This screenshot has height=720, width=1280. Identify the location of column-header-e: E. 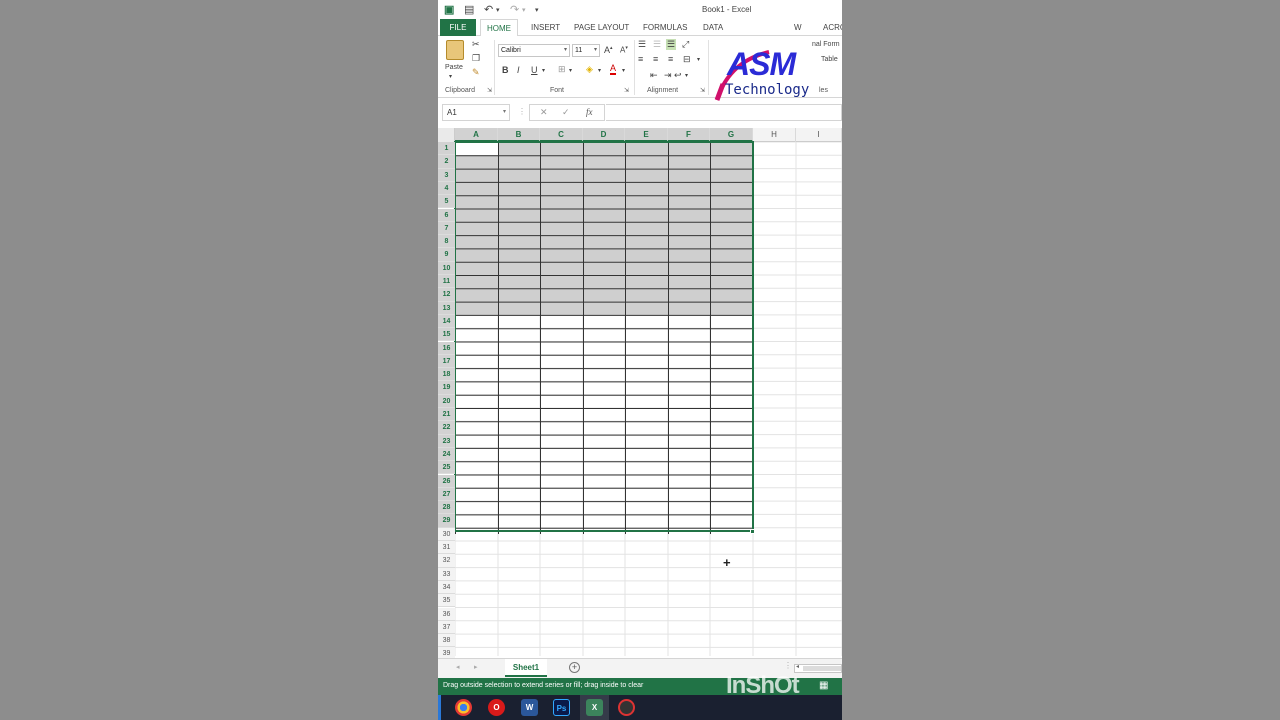
(646, 135).